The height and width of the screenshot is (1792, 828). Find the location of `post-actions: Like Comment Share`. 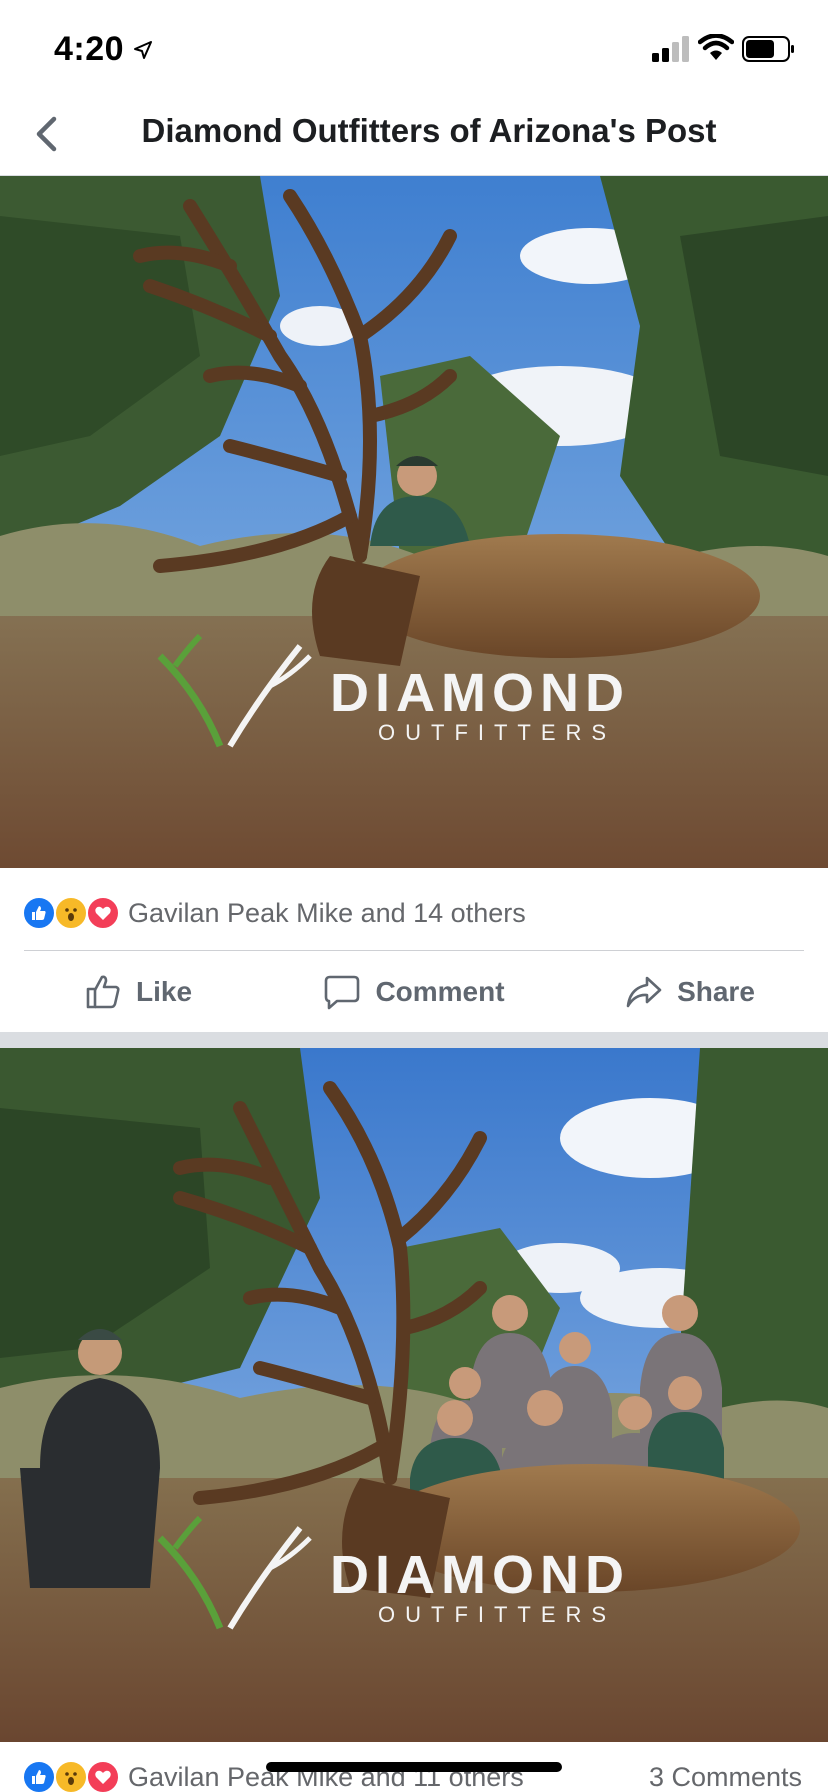

post-actions: Like Comment Share is located at coordinates (414, 992).